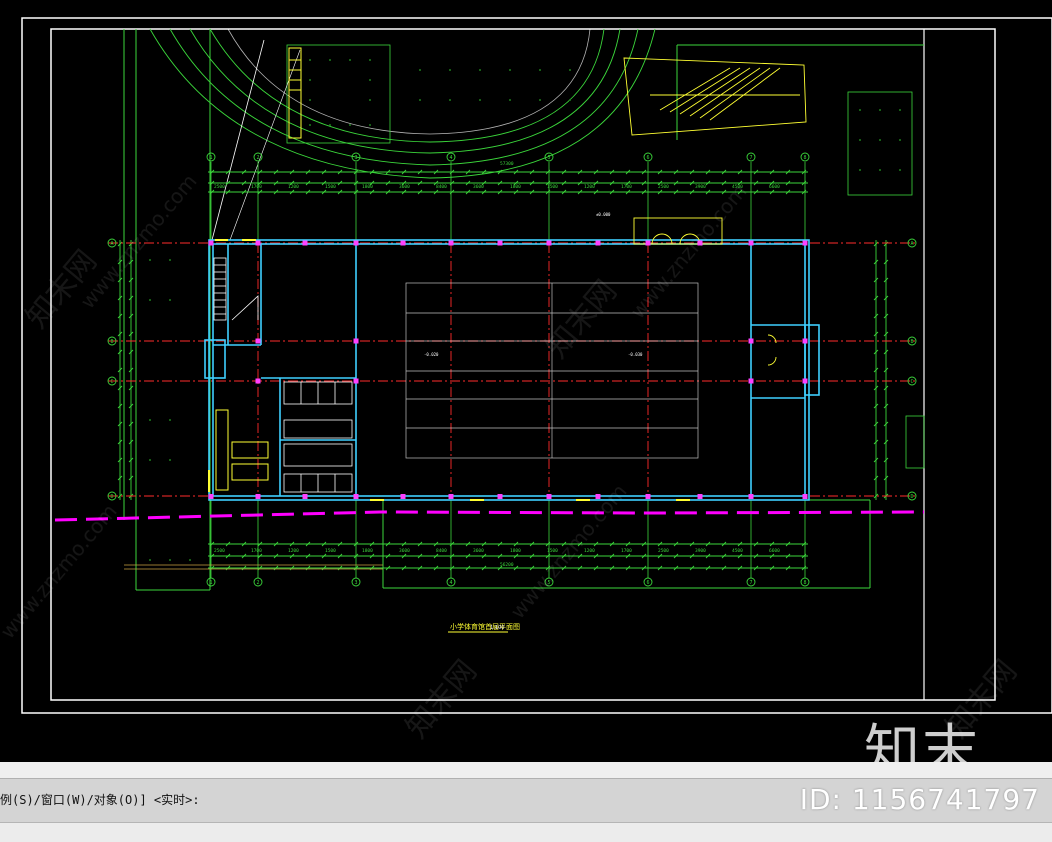 This screenshot has height=842, width=1052. What do you see at coordinates (715, 96) in the screenshot?
I see `outdoor-steps` at bounding box center [715, 96].